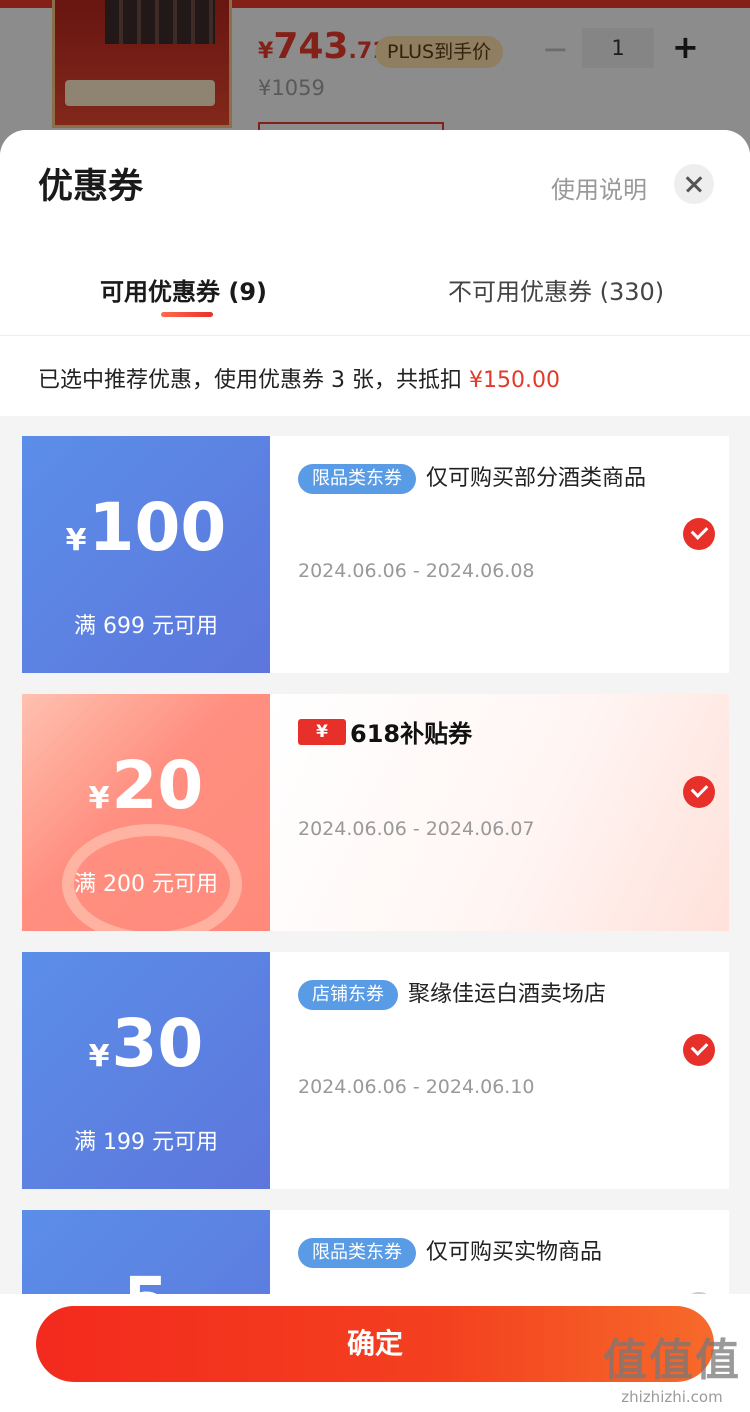  What do you see at coordinates (348, 995) in the screenshot?
I see `coupon-type-tag: 店铺东券` at bounding box center [348, 995].